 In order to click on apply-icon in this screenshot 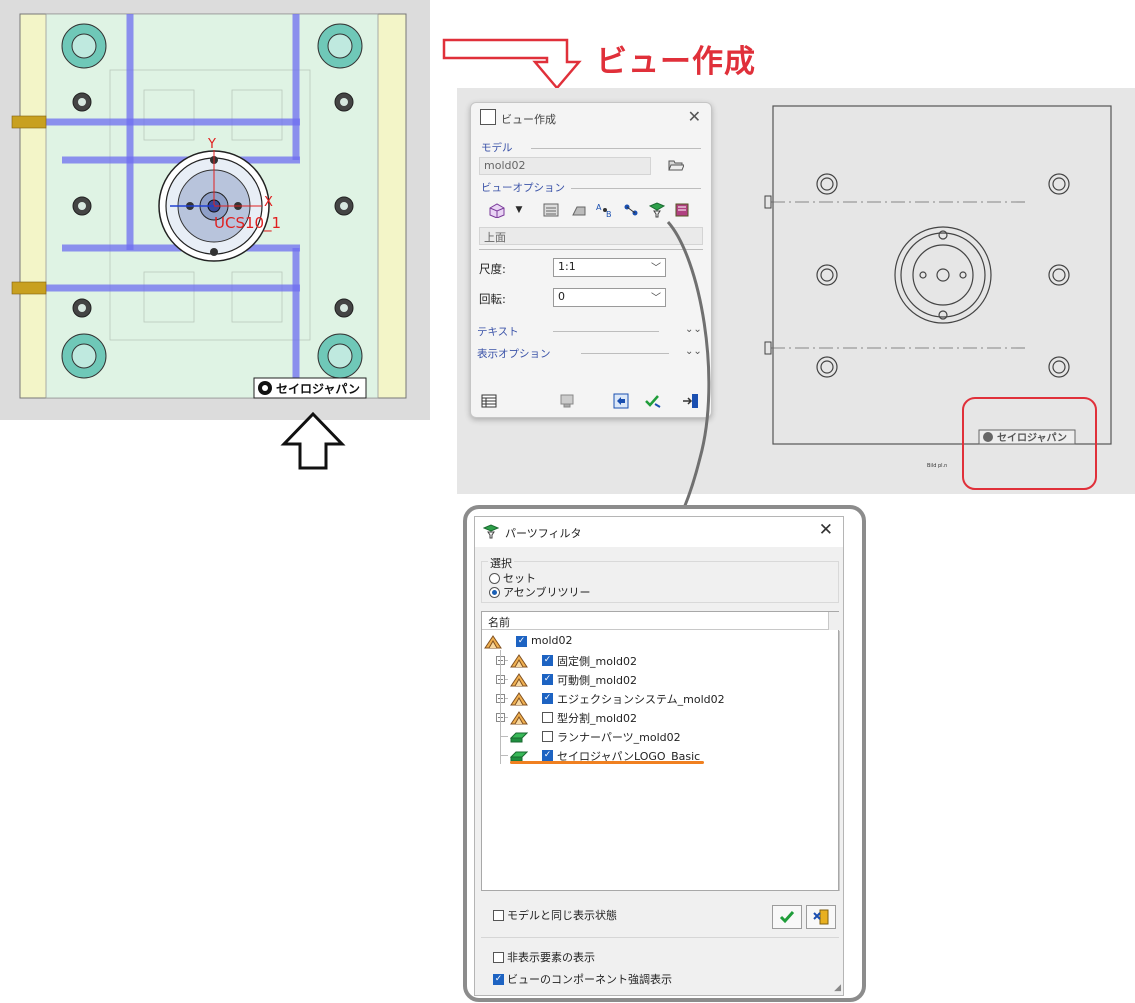, I will do `click(621, 401)`.